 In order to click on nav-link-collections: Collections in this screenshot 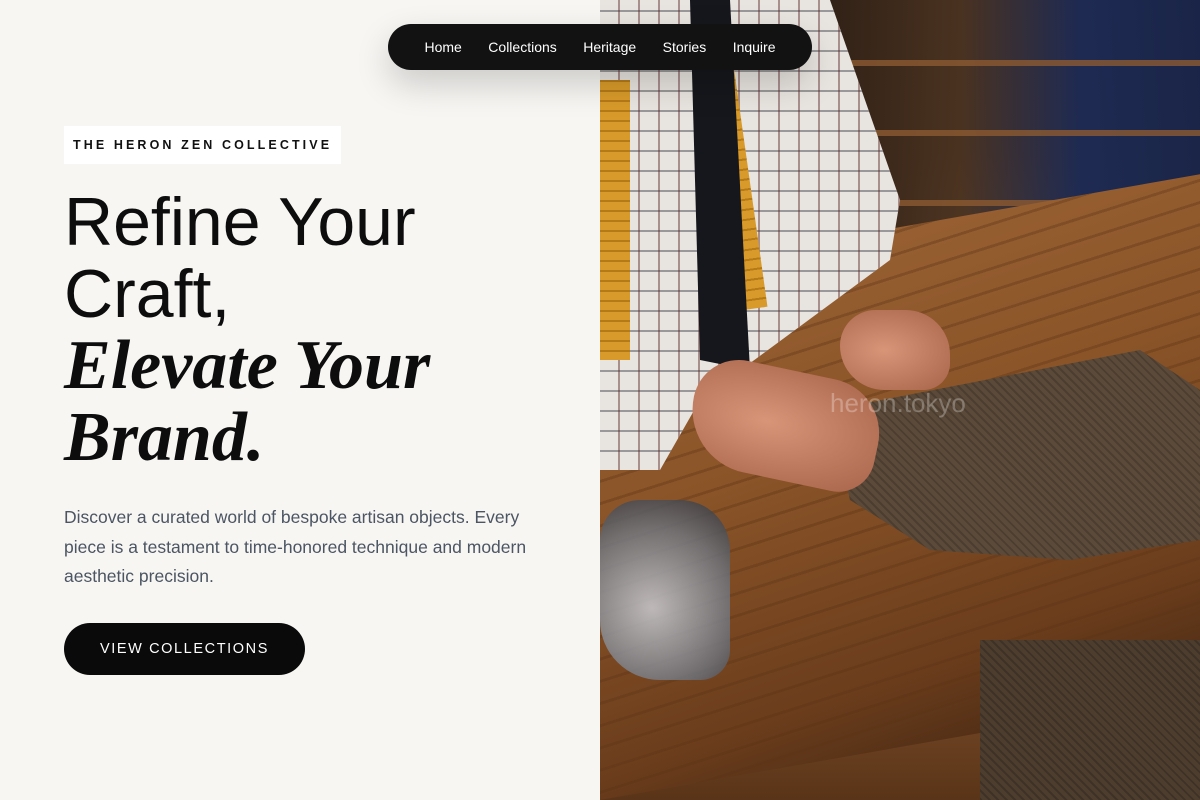, I will do `click(522, 47)`.